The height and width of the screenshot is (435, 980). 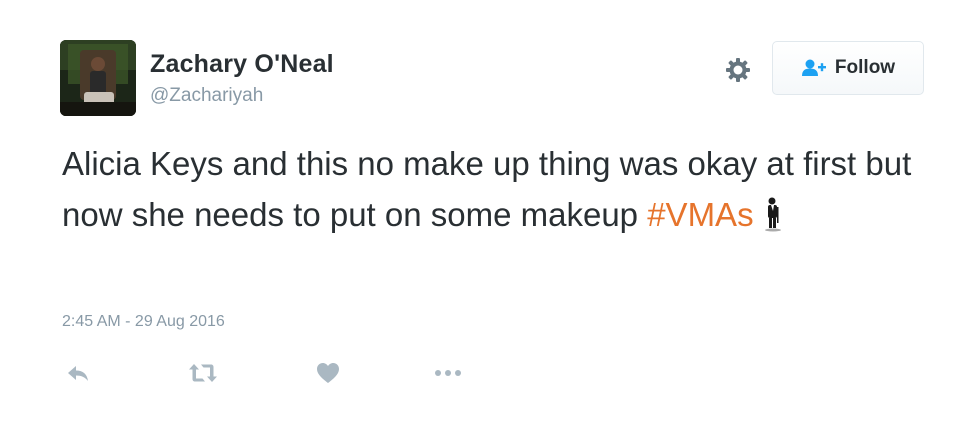 I want to click on reply-icon, so click(x=78, y=373).